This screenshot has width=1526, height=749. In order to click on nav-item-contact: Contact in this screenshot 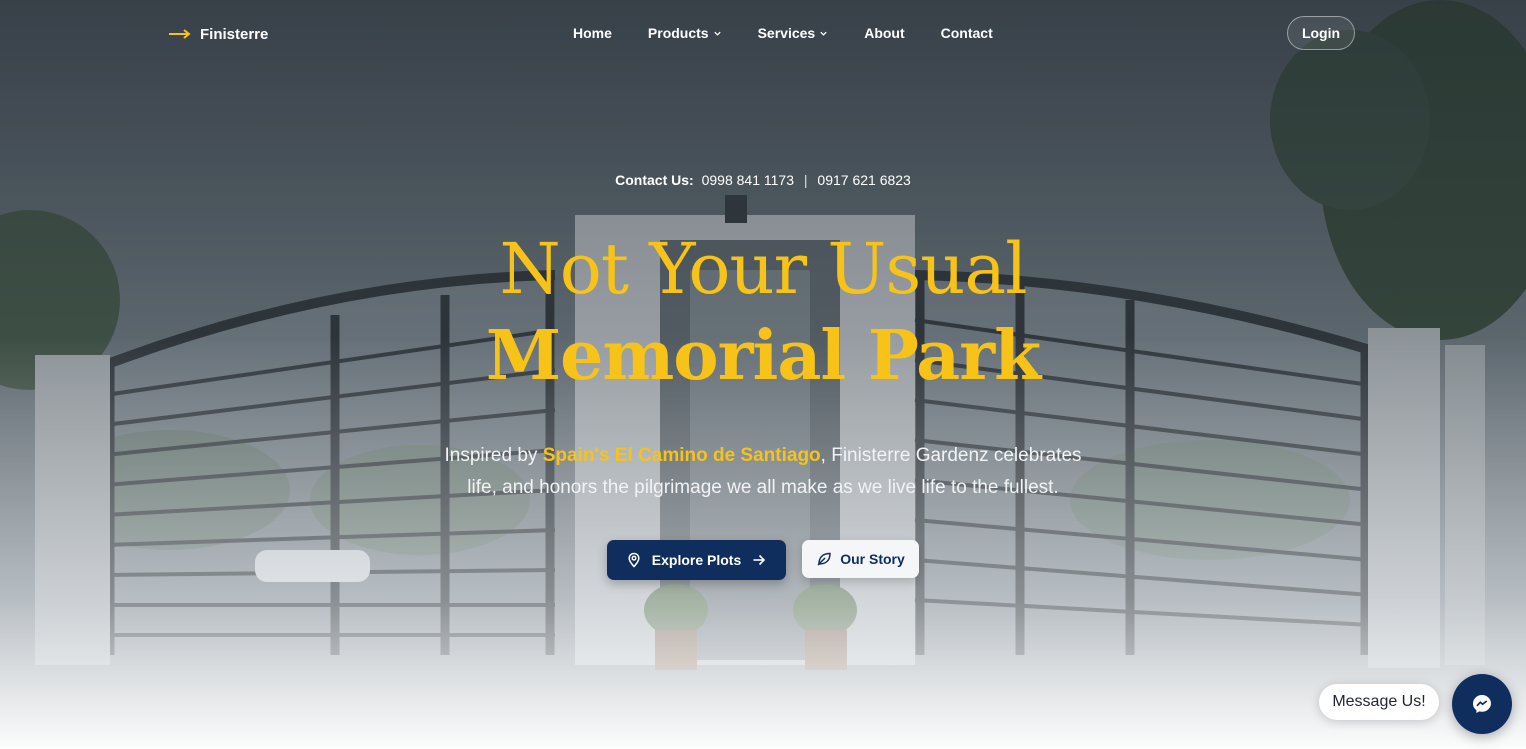, I will do `click(967, 33)`.